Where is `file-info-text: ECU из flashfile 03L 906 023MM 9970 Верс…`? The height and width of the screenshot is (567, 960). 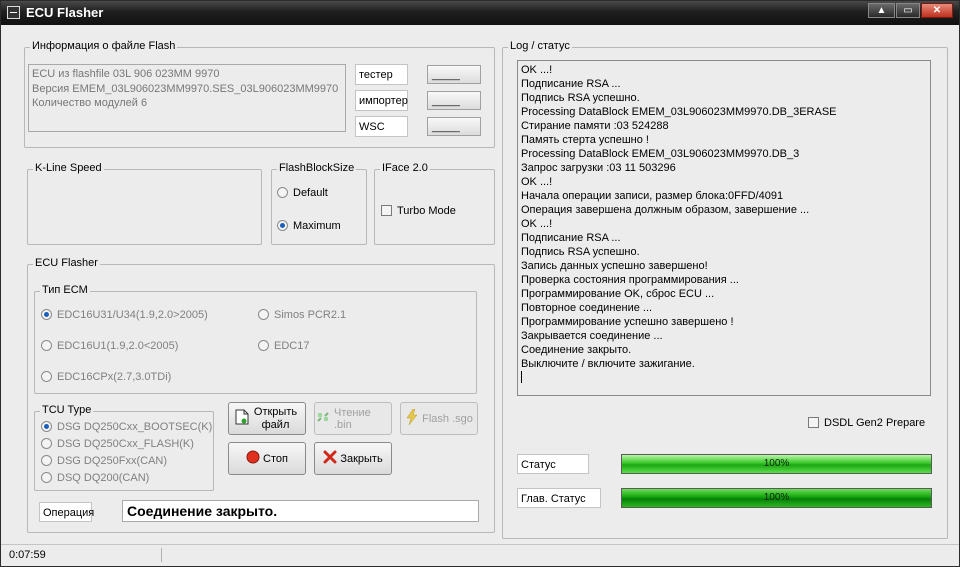
file-info-text: ECU из flashfile 03L 906 023MM 9970 Верс… is located at coordinates (187, 98).